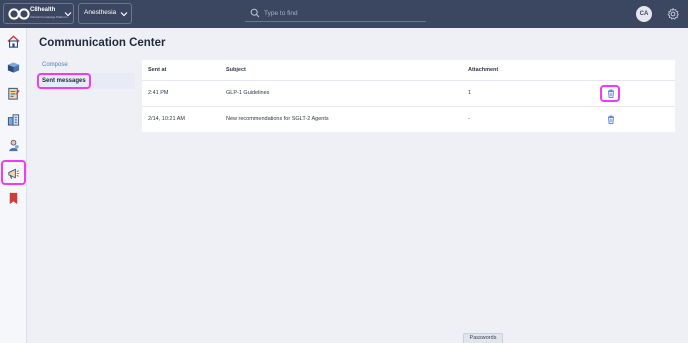 This screenshot has height=343, width=688. I want to click on cell-attachment: 1, so click(470, 93).